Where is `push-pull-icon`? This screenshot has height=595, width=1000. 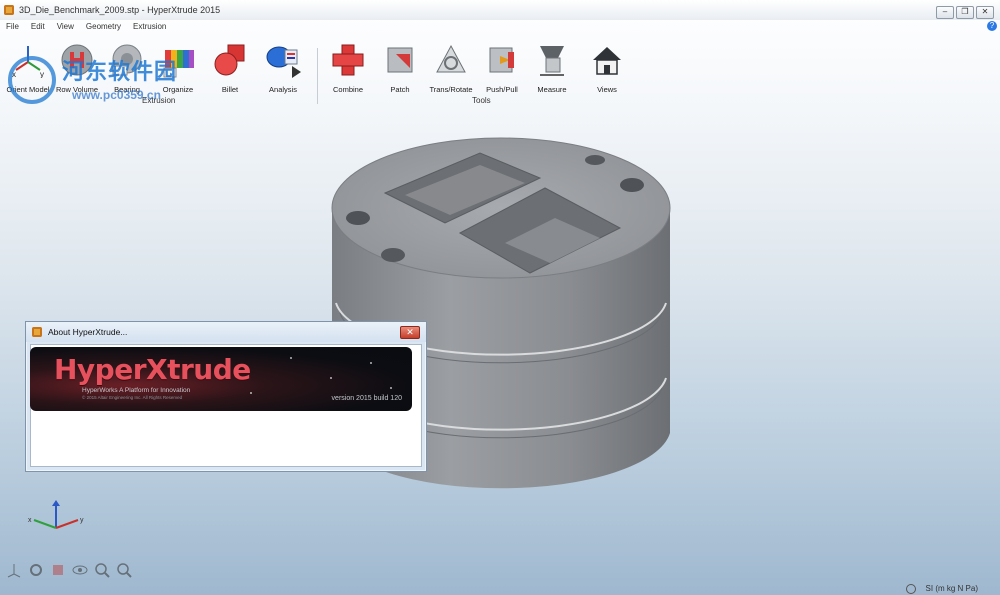 push-pull-icon is located at coordinates (502, 60).